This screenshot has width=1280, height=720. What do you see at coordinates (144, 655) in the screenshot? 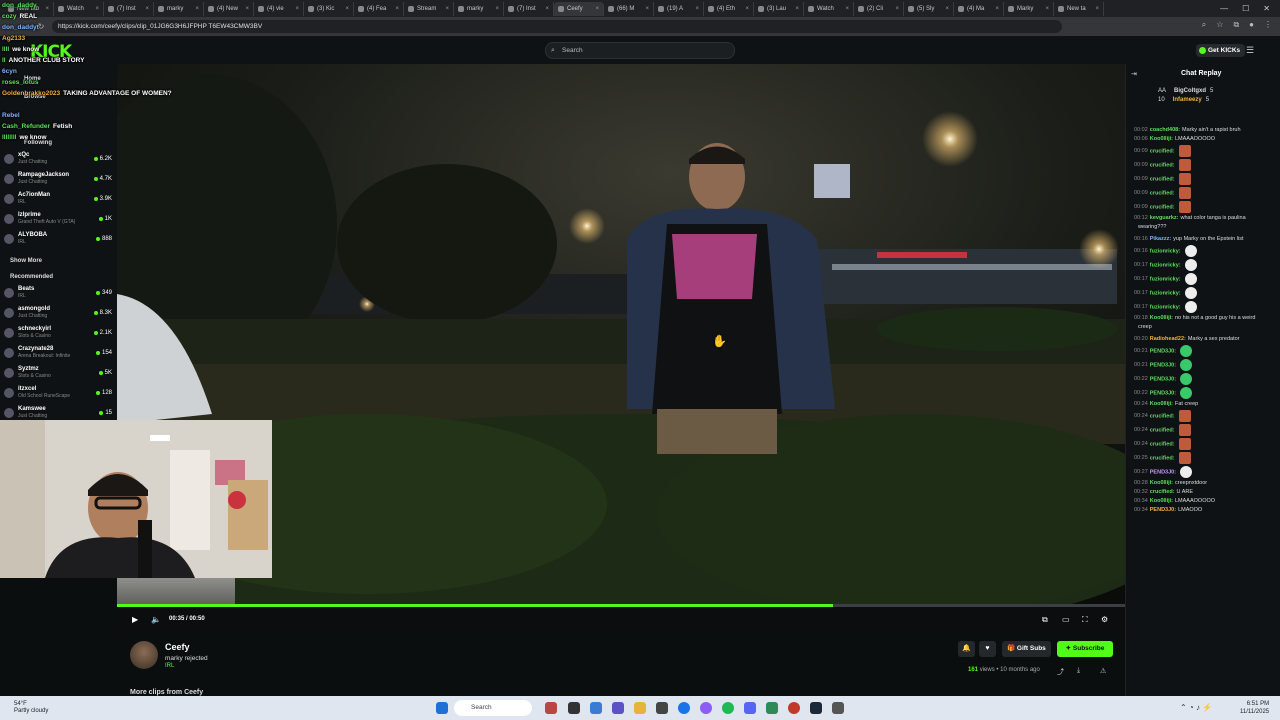
I see `channel-avatar` at bounding box center [144, 655].